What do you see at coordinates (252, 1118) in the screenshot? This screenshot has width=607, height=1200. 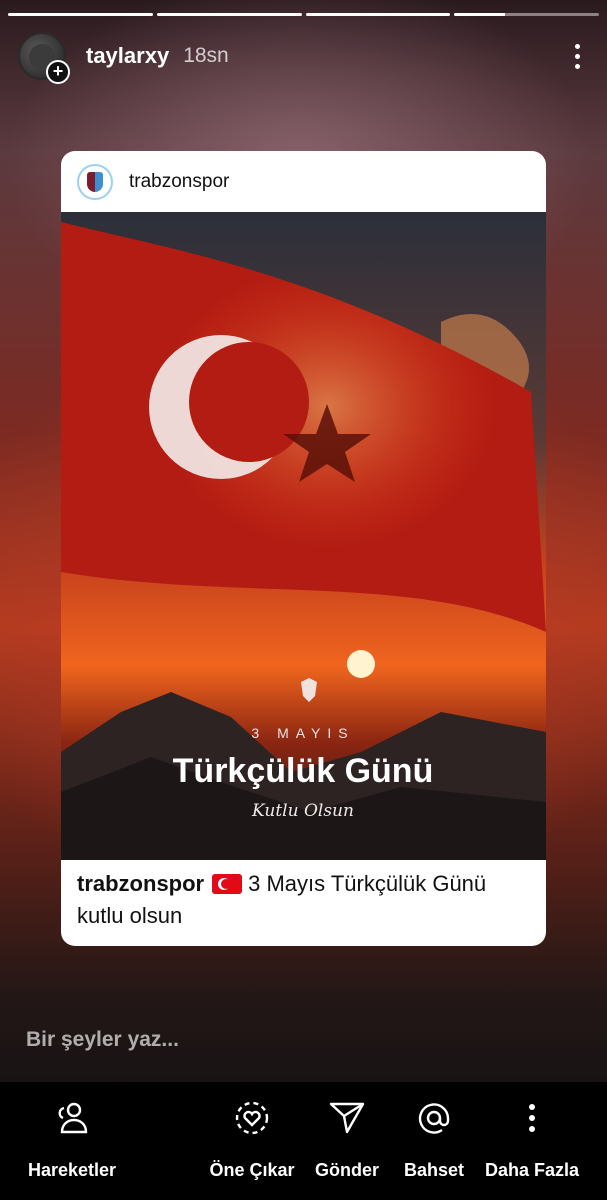 I see `highlight-icon` at bounding box center [252, 1118].